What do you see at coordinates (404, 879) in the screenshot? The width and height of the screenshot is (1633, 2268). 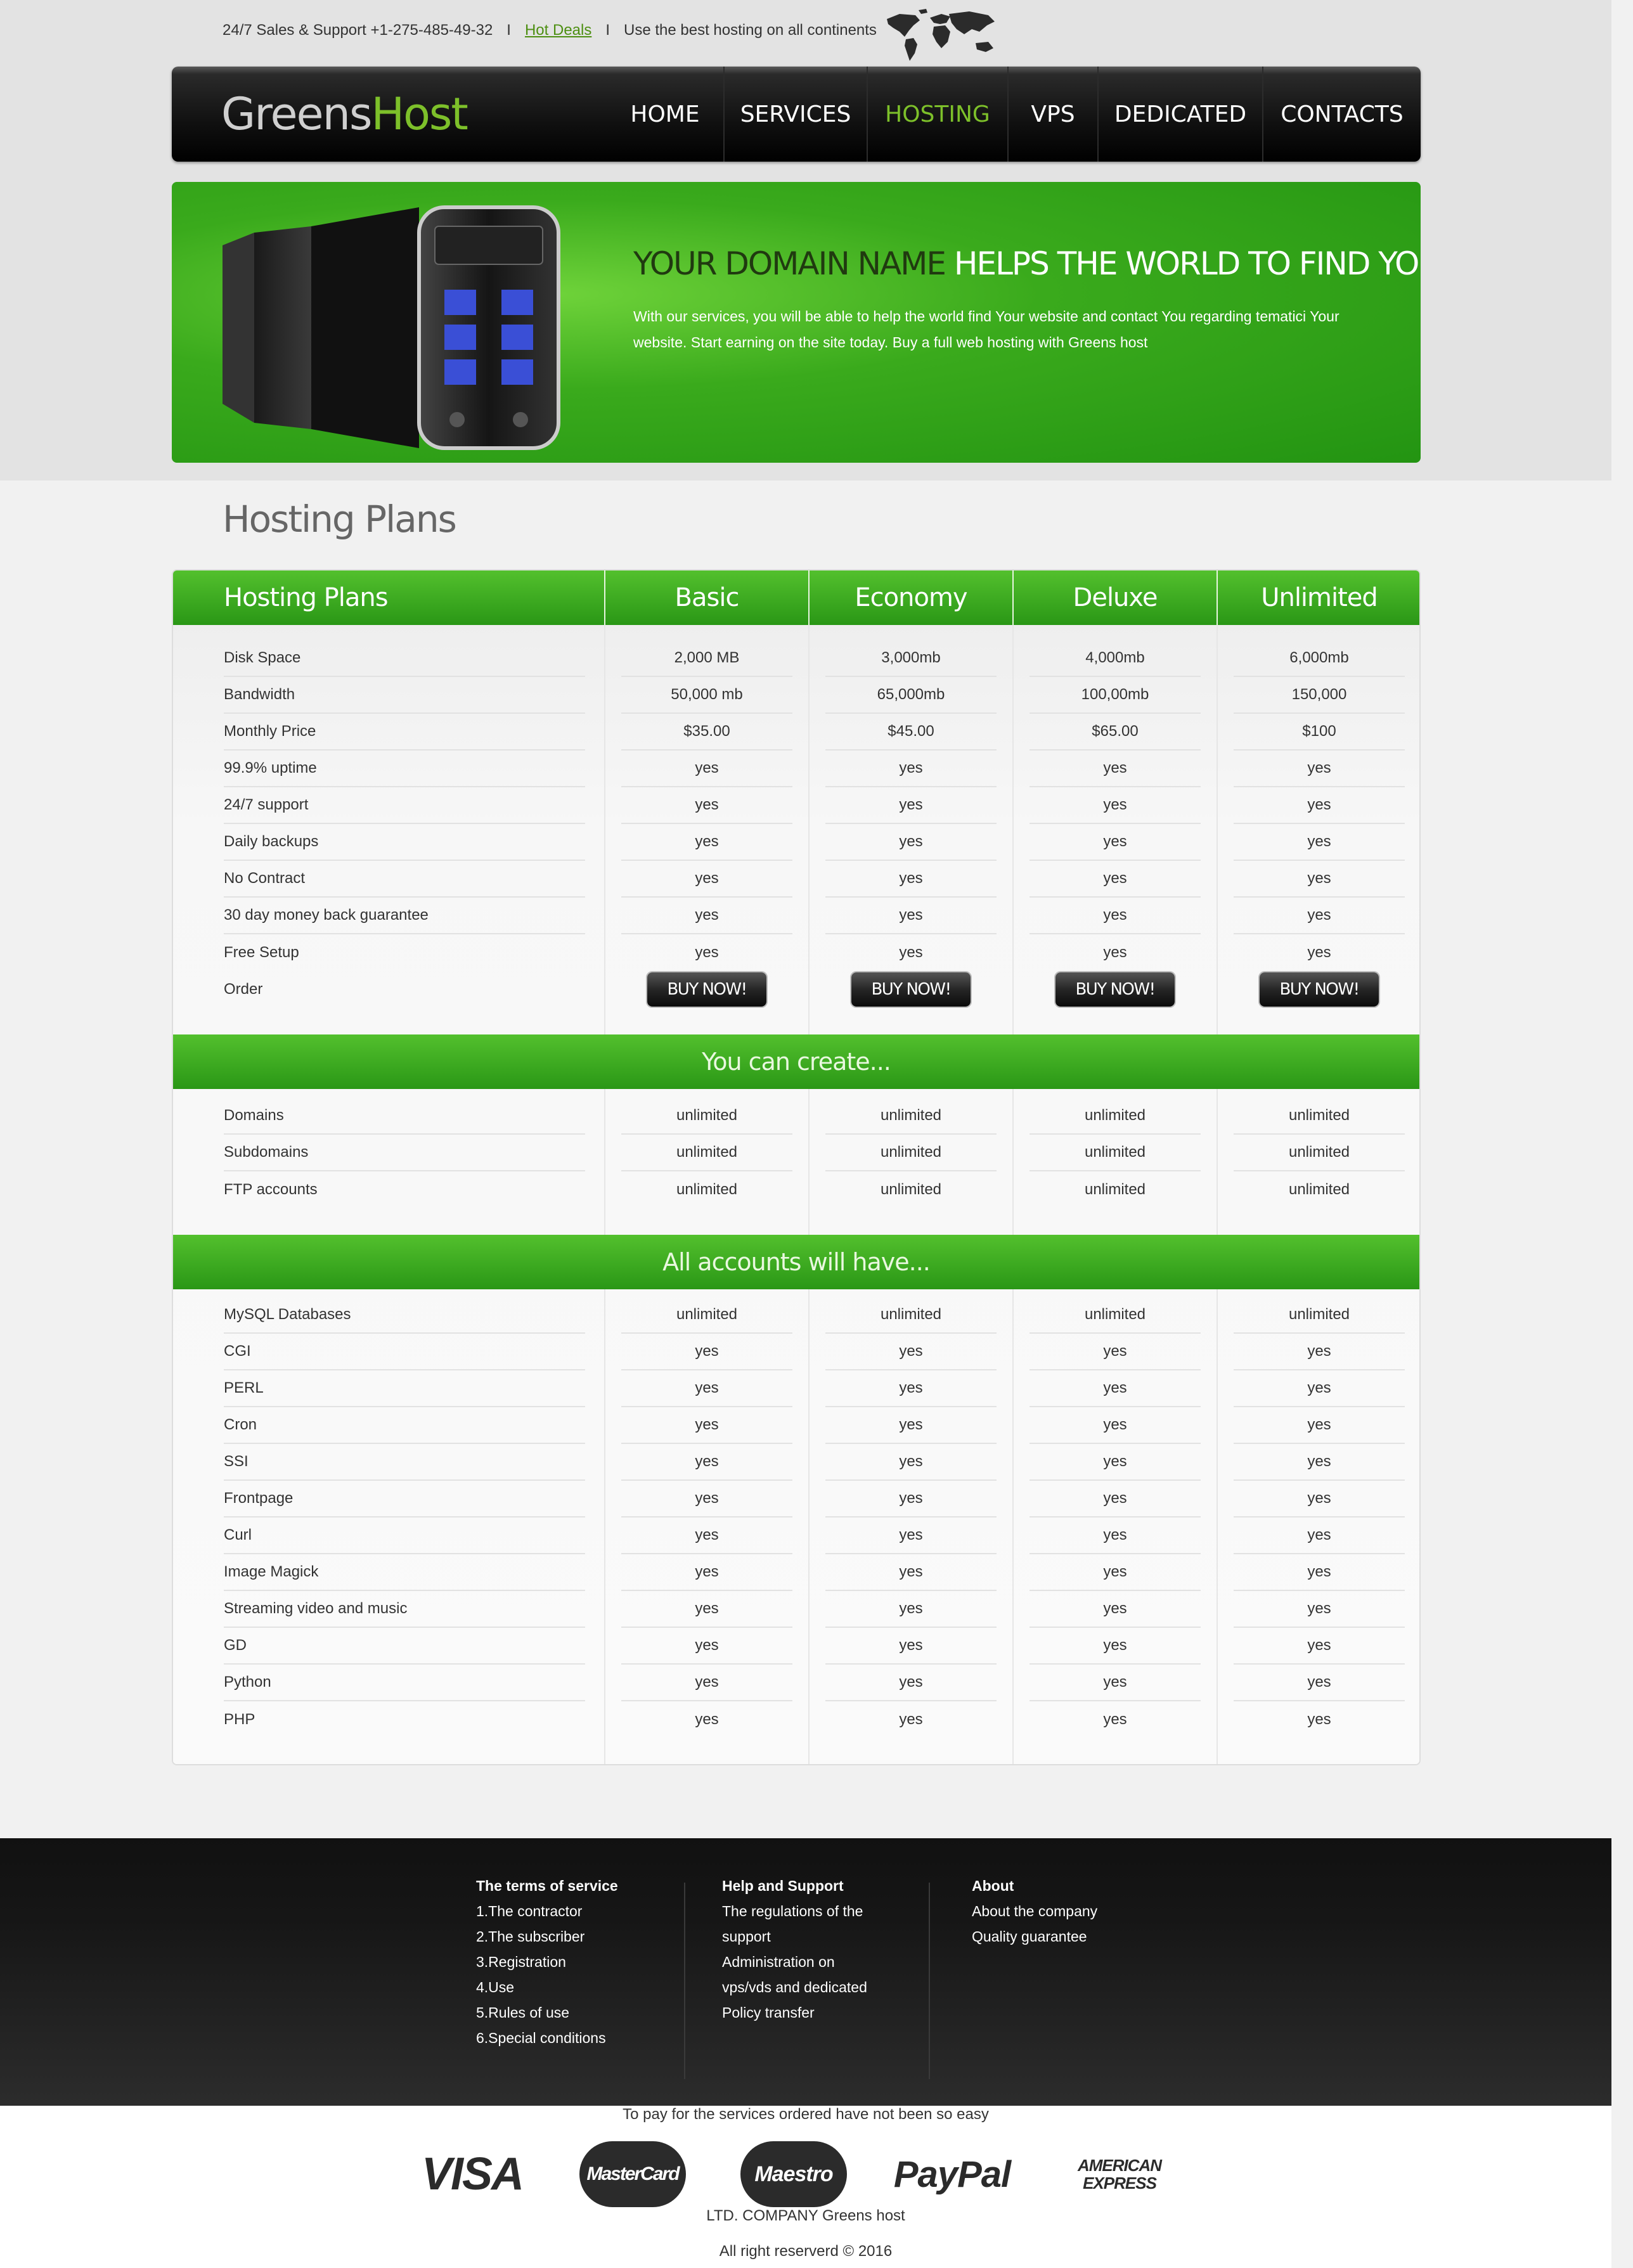 I see `row-label: No Contract` at bounding box center [404, 879].